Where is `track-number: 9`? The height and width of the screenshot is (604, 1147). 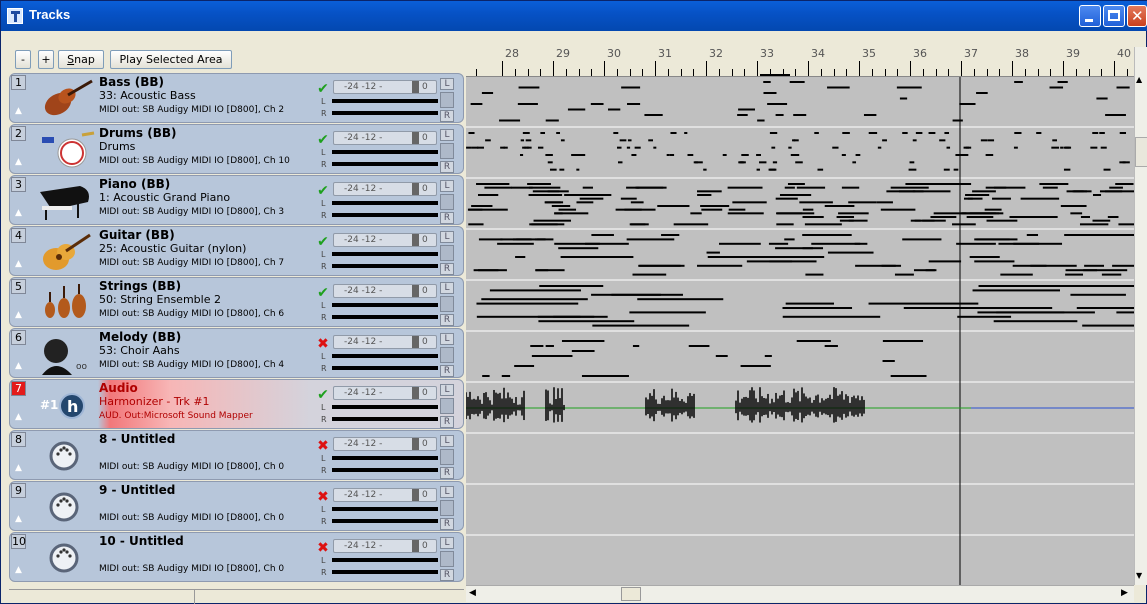 track-number: 9 is located at coordinates (18, 490).